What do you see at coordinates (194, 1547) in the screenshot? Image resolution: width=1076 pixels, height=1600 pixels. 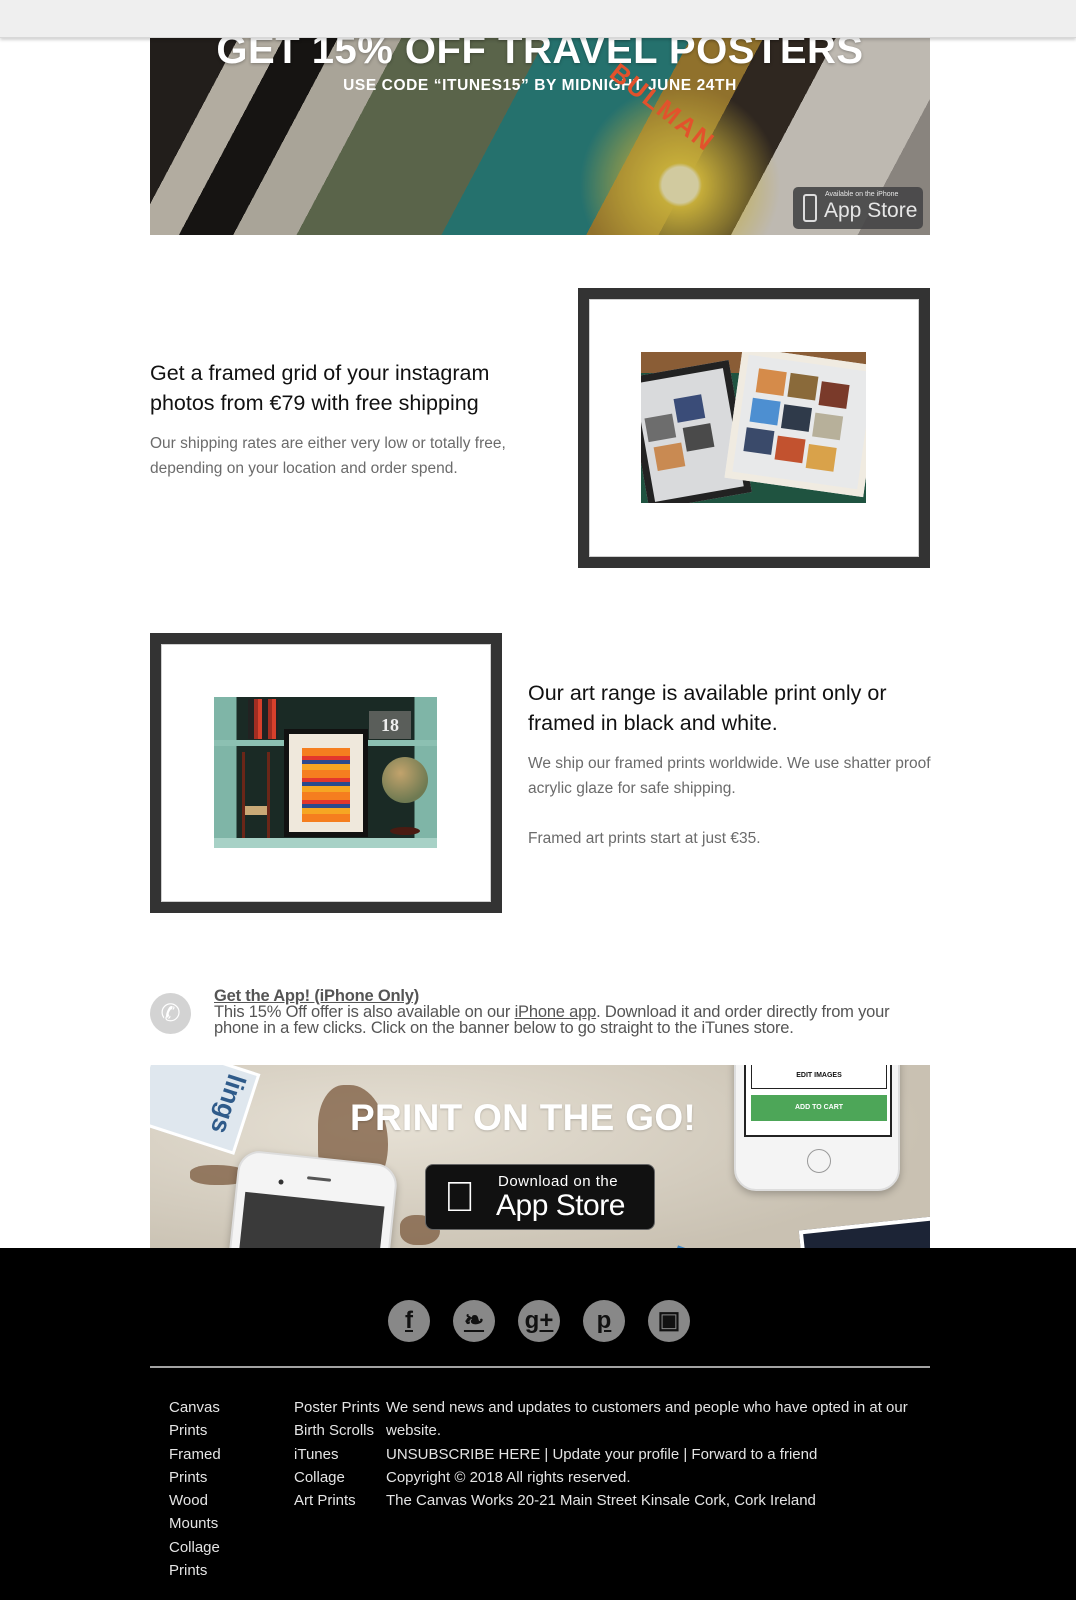 I see `link-text: Collage` at bounding box center [194, 1547].